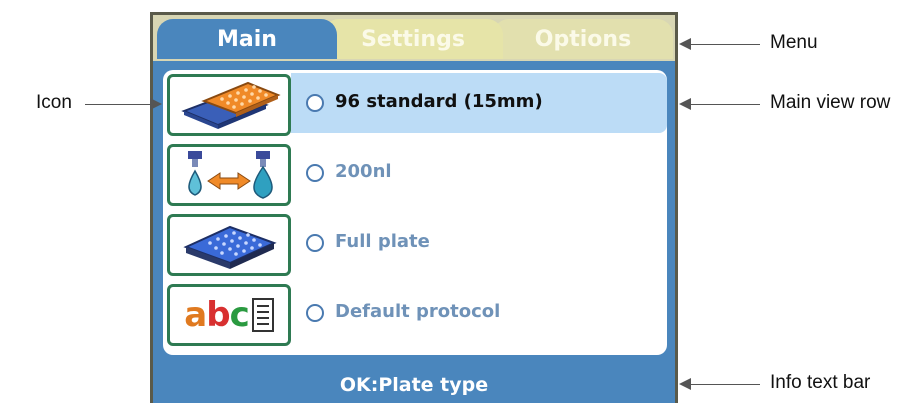  Describe the element at coordinates (216, 315) in the screenshot. I see `abc-glyph: abc` at that location.